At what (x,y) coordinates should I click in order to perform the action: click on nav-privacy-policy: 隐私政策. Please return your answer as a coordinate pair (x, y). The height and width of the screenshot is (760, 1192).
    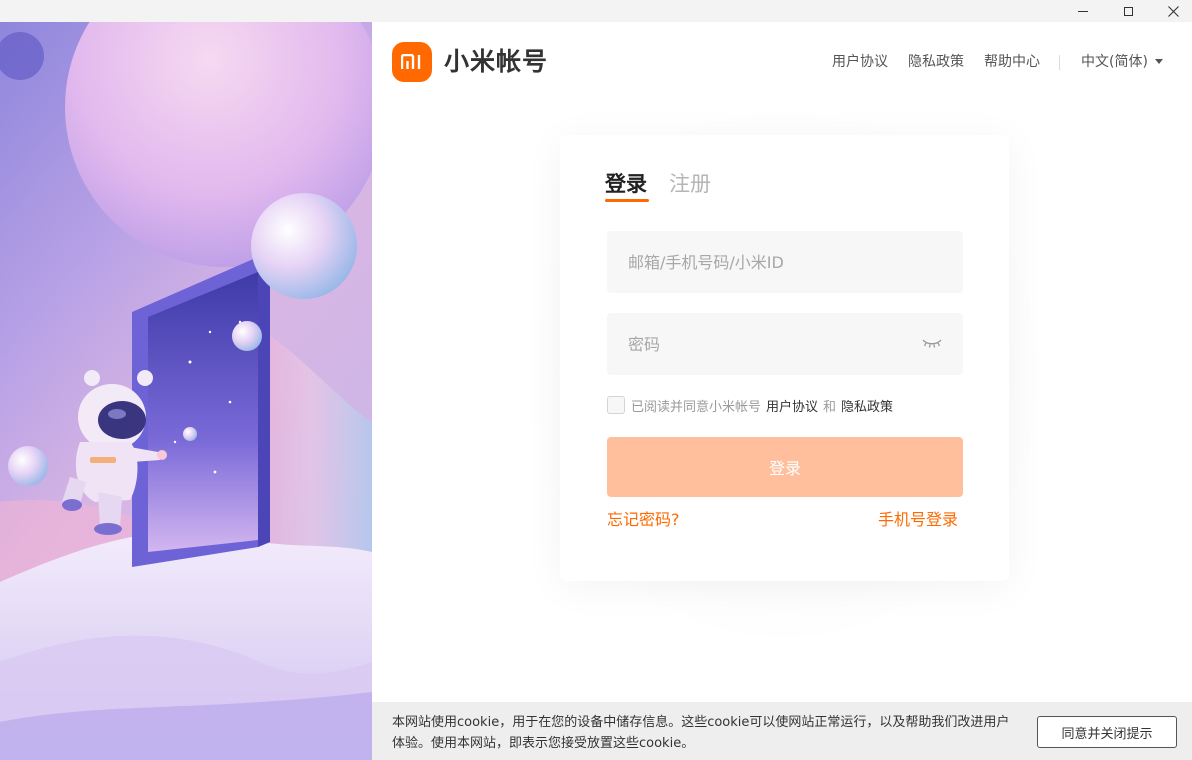
    Looking at the image, I should click on (936, 62).